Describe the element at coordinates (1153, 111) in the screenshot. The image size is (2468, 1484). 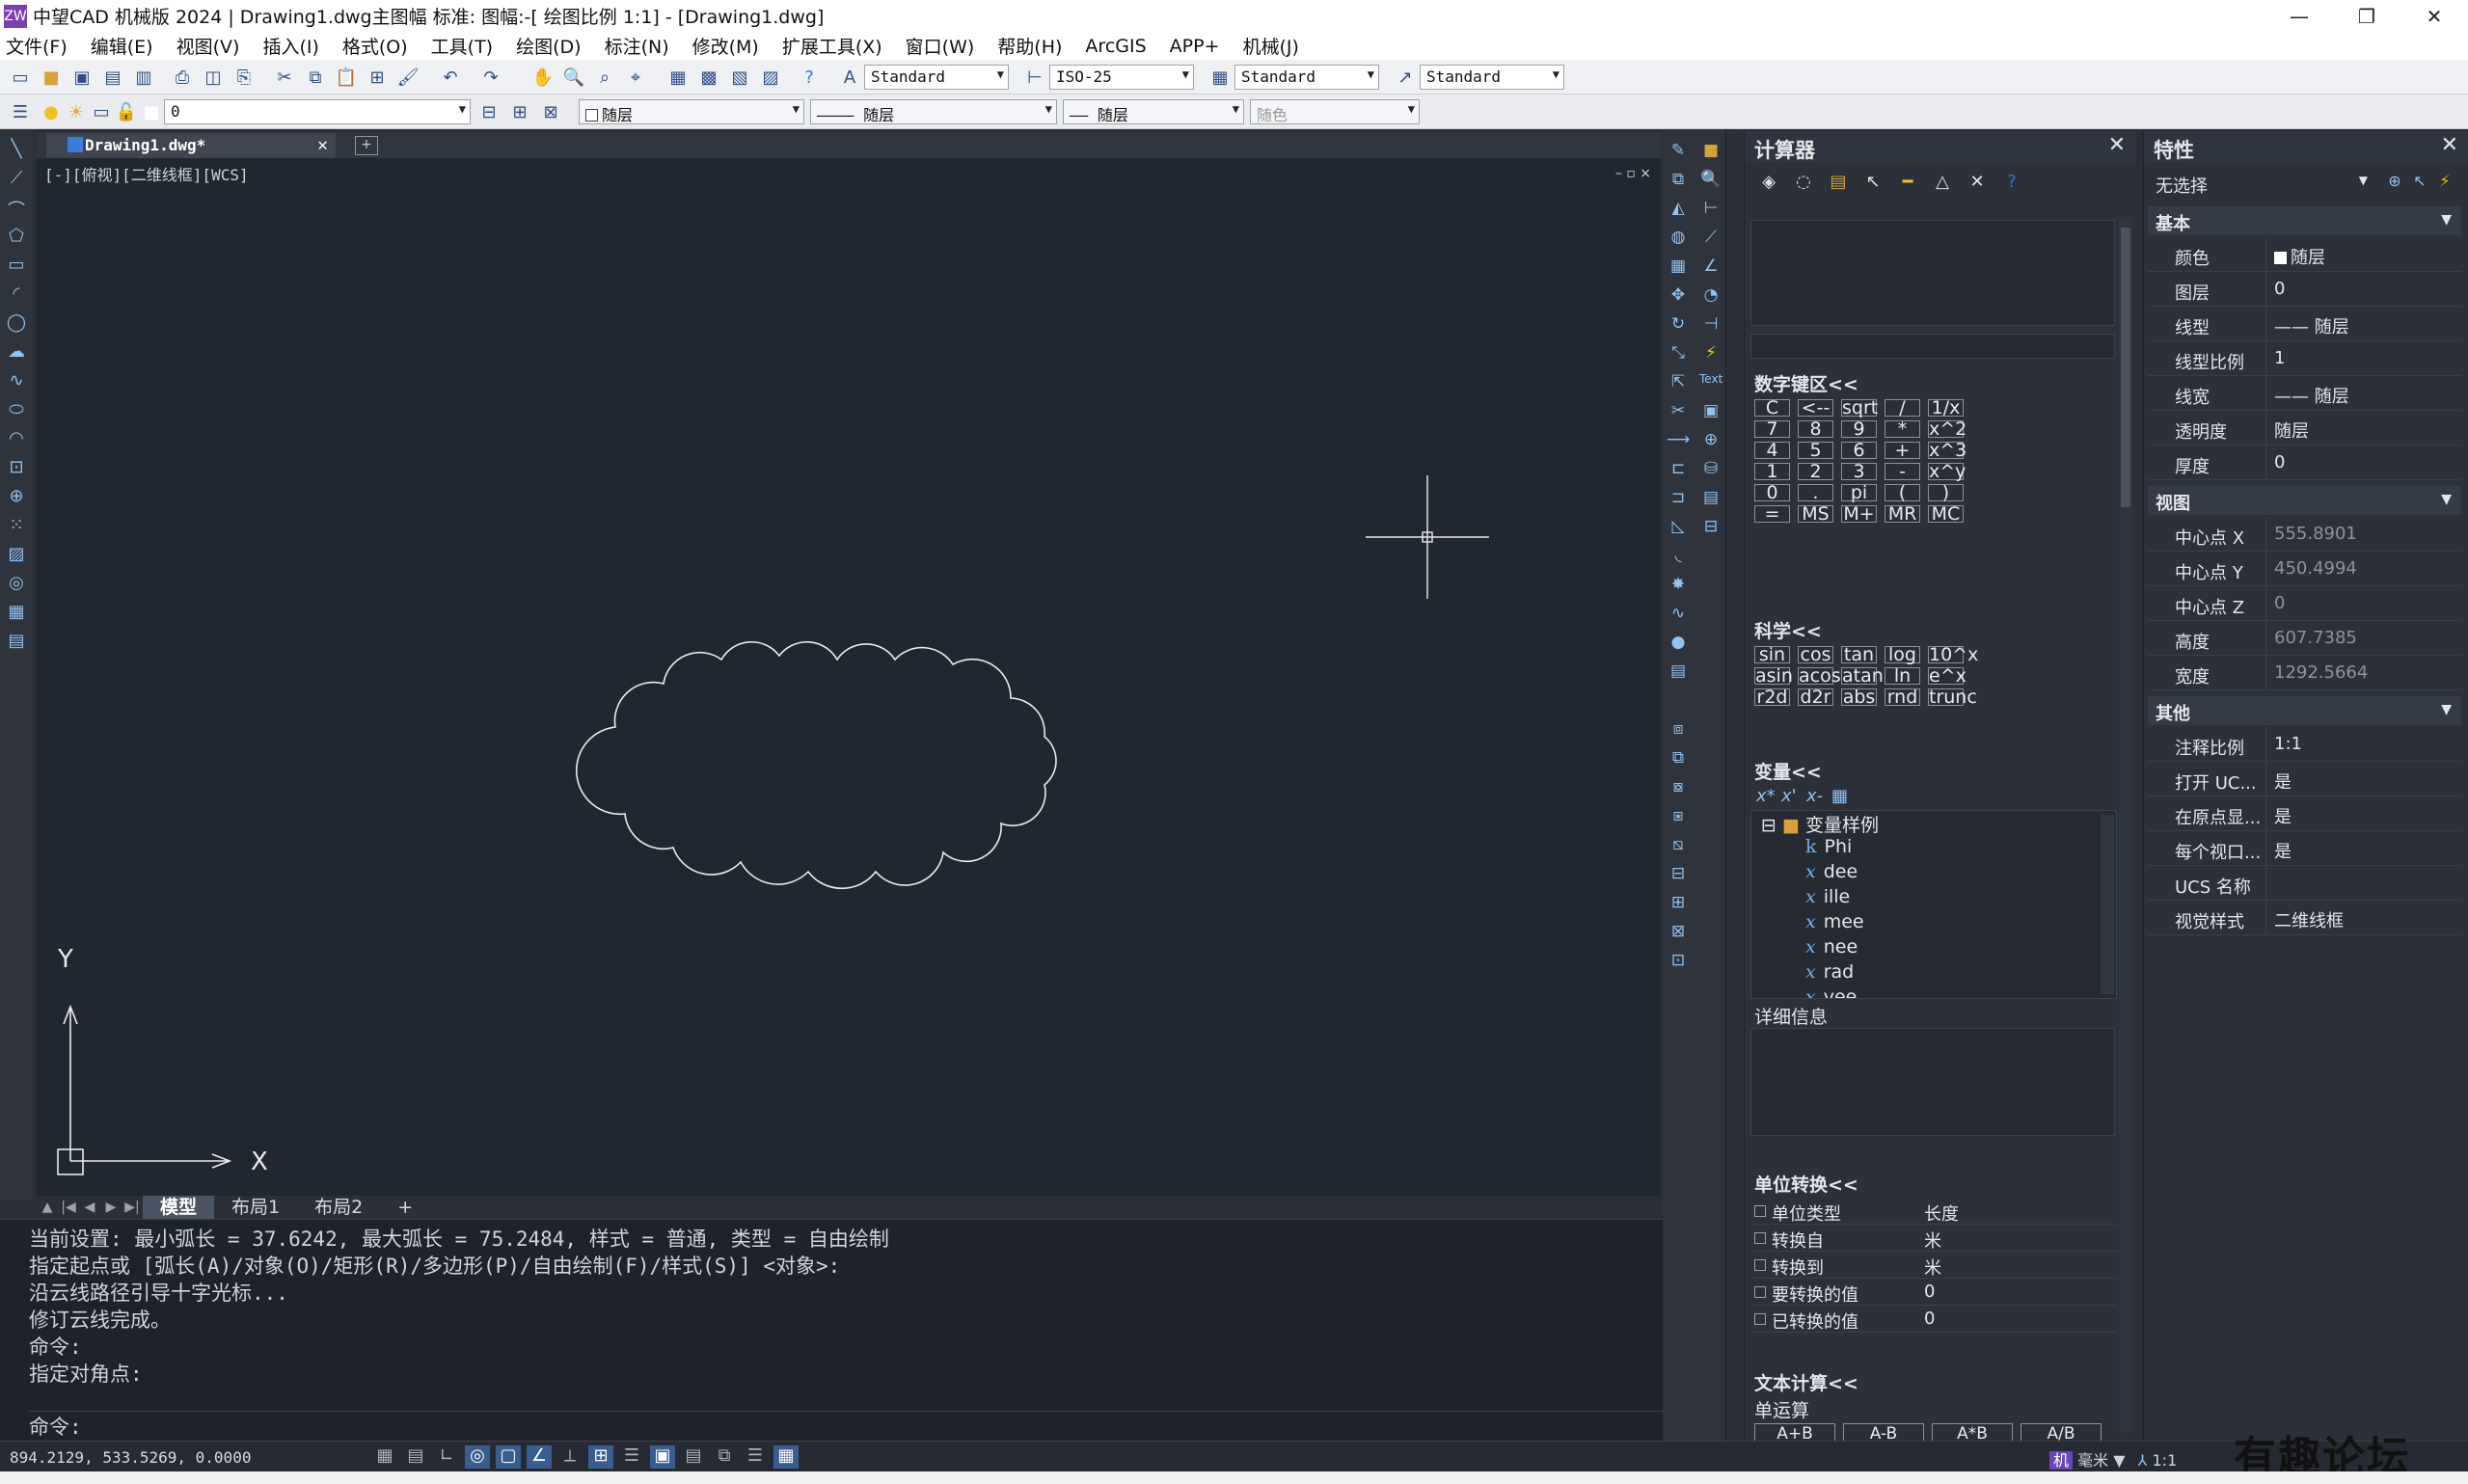
I see `lineweight-select: —— 随层 ▼` at that location.